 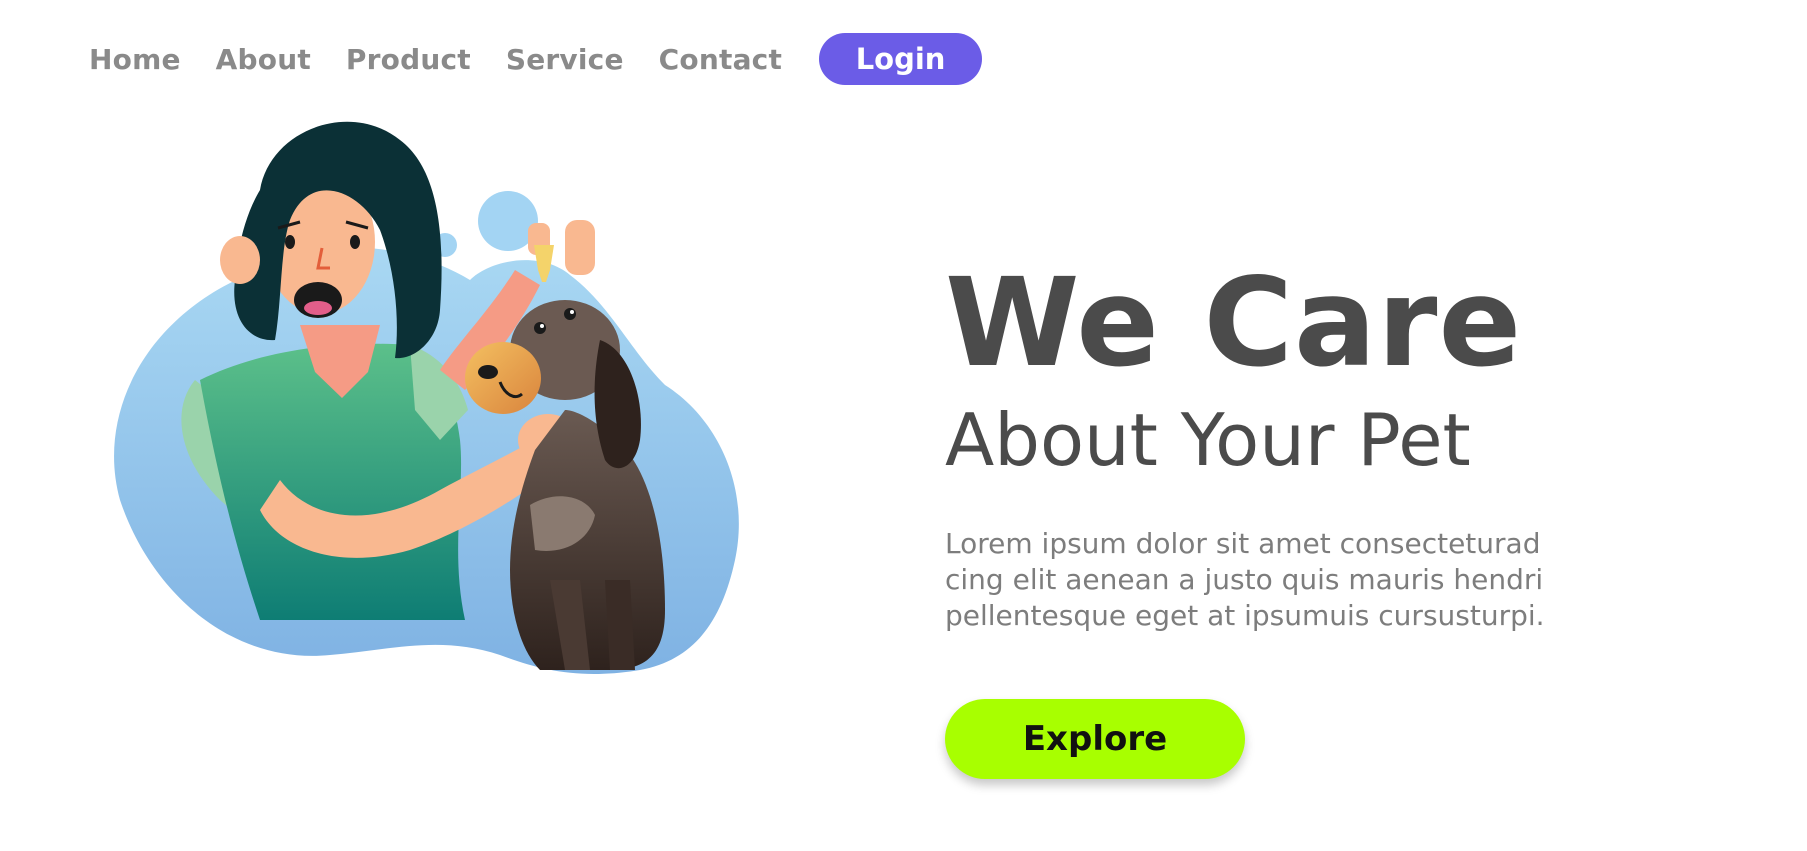 What do you see at coordinates (1208, 440) in the screenshot?
I see `hero-subheadline: About Your Pet` at bounding box center [1208, 440].